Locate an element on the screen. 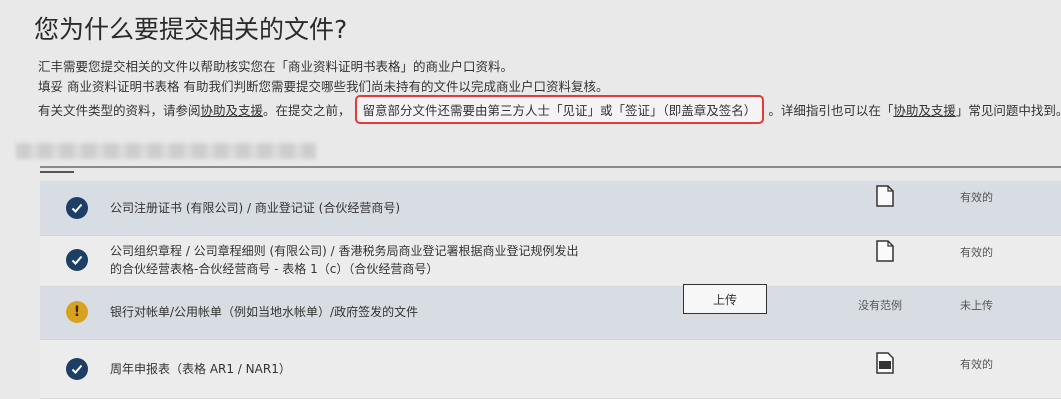 The height and width of the screenshot is (399, 1061). no-sample-text: 没有范例 is located at coordinates (880, 305).